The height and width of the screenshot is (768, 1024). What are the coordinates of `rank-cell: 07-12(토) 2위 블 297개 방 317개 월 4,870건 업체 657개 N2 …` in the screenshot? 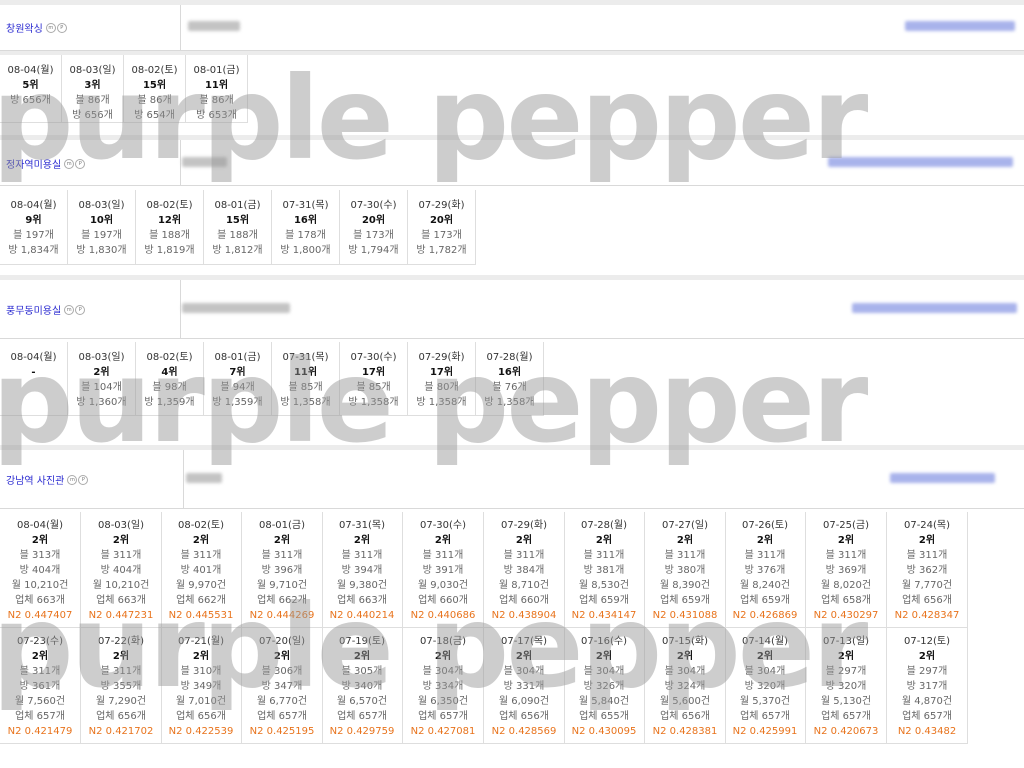 It's located at (927, 686).